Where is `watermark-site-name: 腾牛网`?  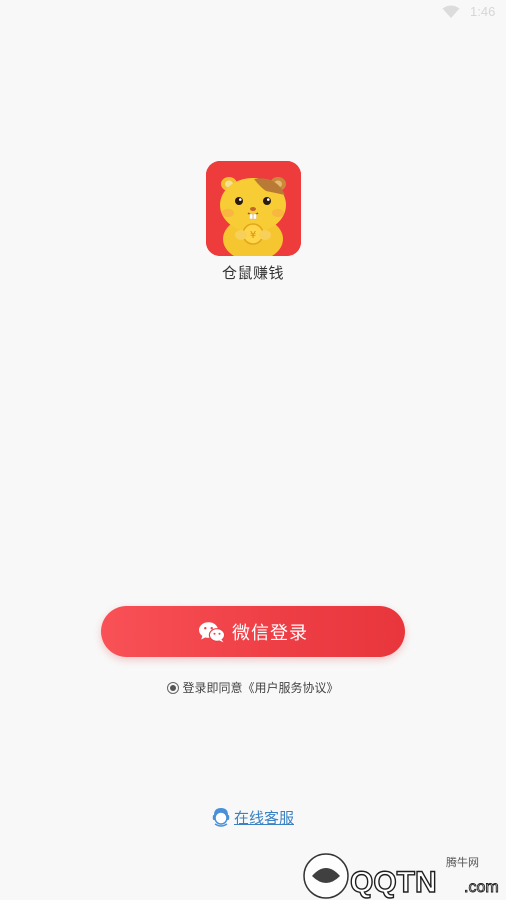
watermark-site-name: 腾牛网 is located at coordinates (462, 862).